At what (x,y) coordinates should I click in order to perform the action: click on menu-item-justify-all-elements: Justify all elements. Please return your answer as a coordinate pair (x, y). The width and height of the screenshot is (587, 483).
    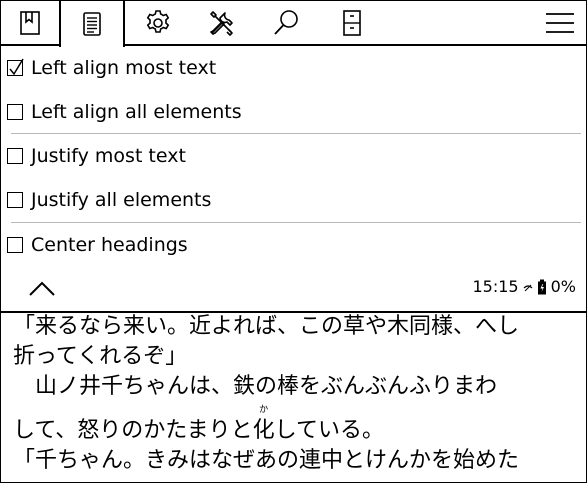
    Looking at the image, I should click on (293, 200).